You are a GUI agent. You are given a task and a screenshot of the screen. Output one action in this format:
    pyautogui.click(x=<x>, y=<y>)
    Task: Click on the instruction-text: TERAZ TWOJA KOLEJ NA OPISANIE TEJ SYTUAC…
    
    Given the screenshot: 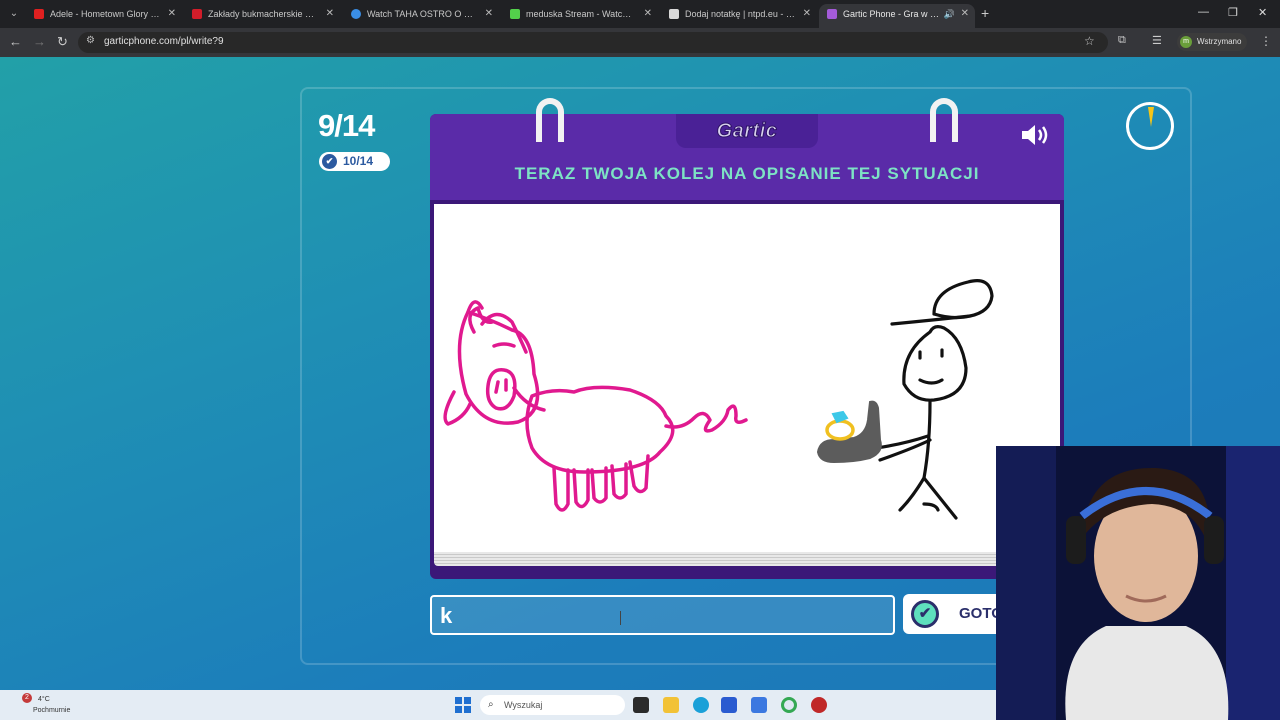 What is the action you would take?
    pyautogui.click(x=747, y=173)
    